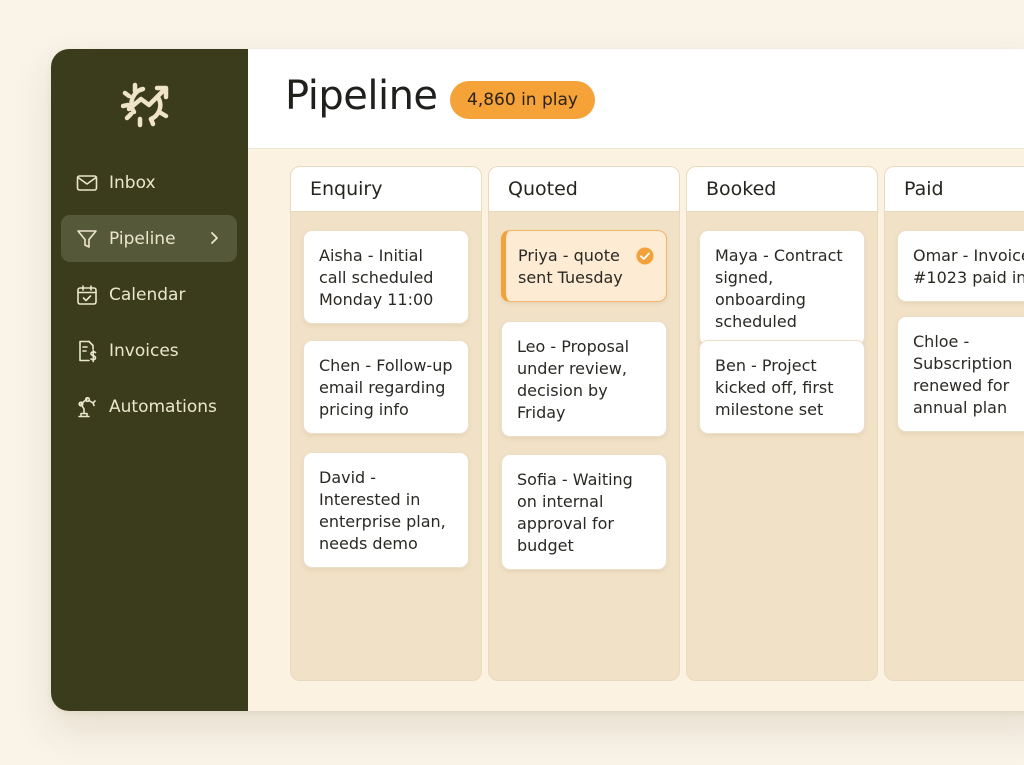  I want to click on page-title: Pipeline, so click(361, 96).